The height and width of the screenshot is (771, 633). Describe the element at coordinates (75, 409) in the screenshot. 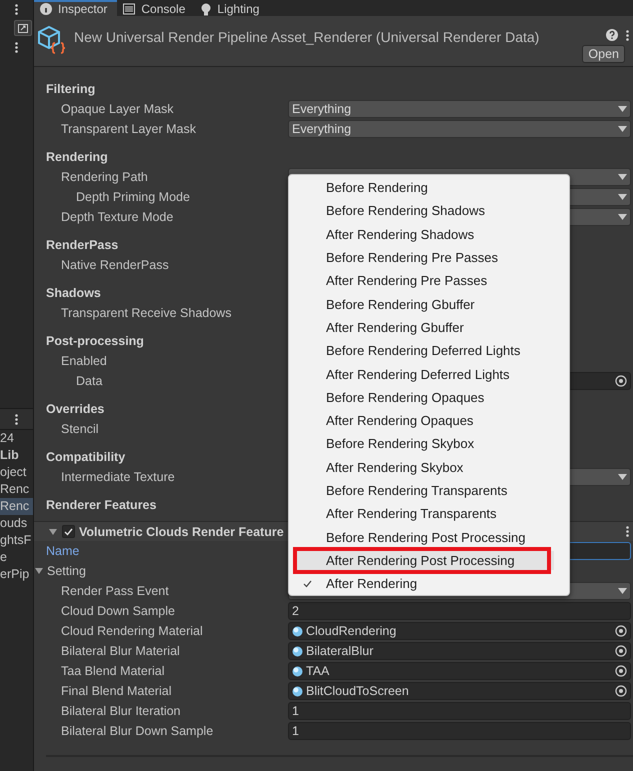

I see `section-heading: Overrides` at that location.